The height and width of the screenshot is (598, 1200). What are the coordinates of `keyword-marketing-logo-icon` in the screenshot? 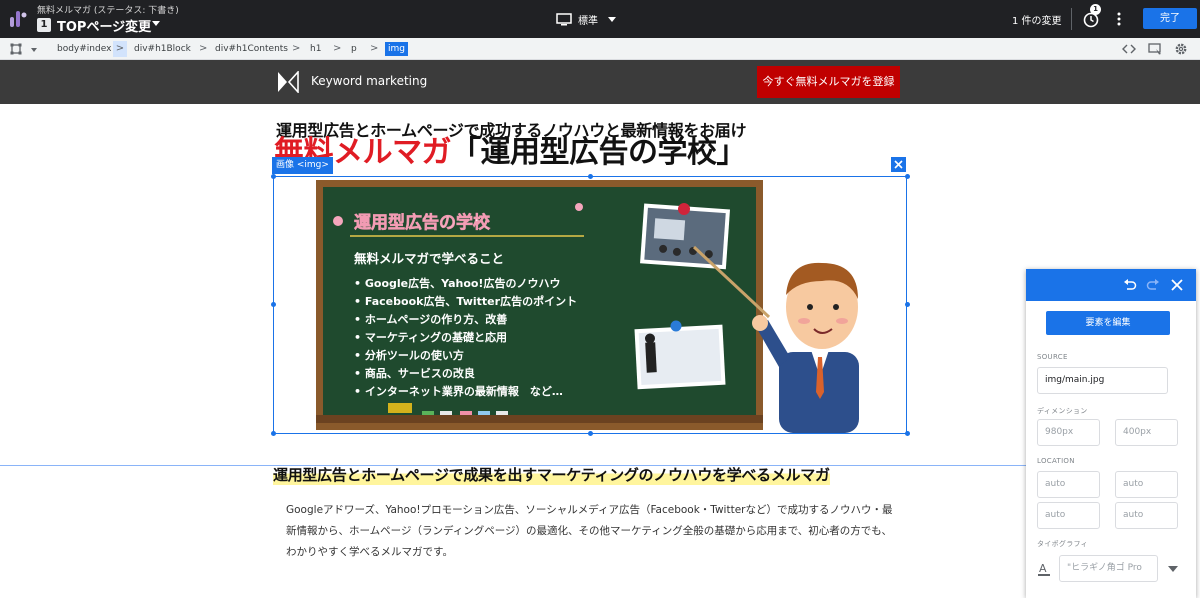 It's located at (288, 82).